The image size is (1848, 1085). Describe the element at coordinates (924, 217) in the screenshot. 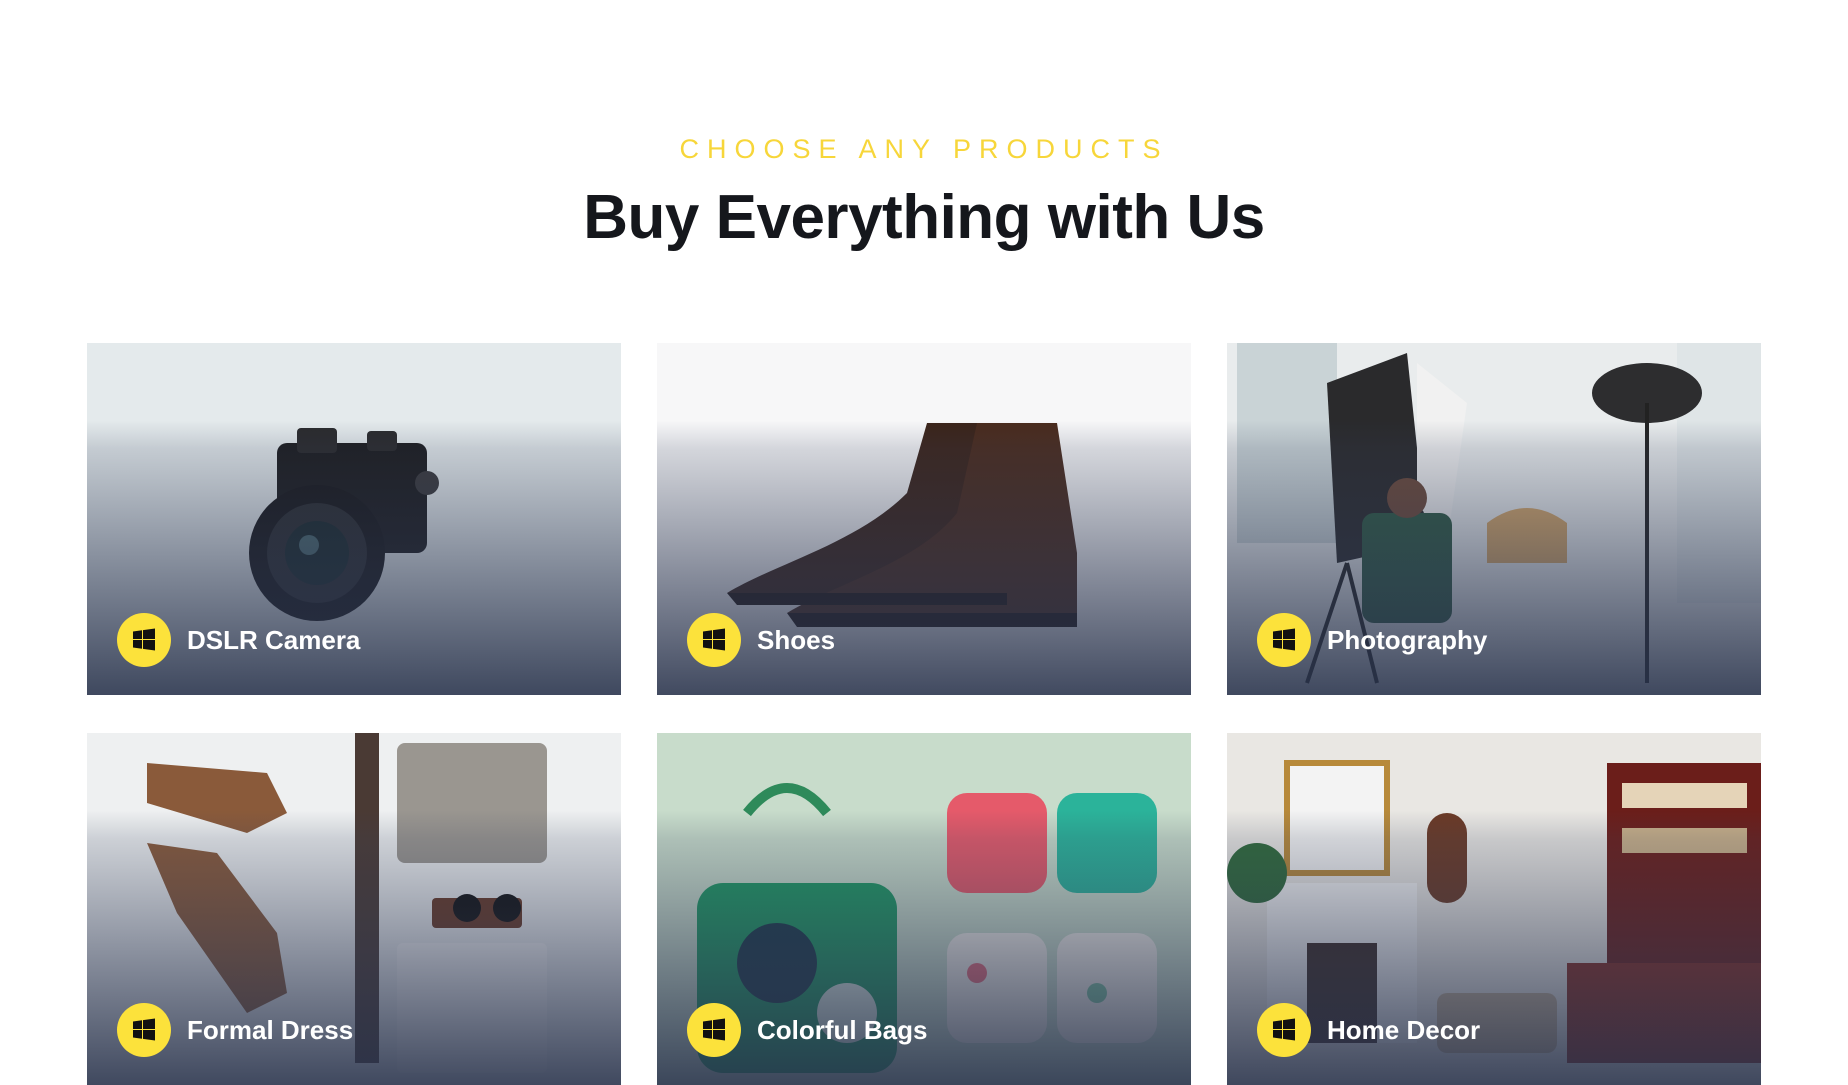

I see `section-title: Buy Everything with Us` at that location.